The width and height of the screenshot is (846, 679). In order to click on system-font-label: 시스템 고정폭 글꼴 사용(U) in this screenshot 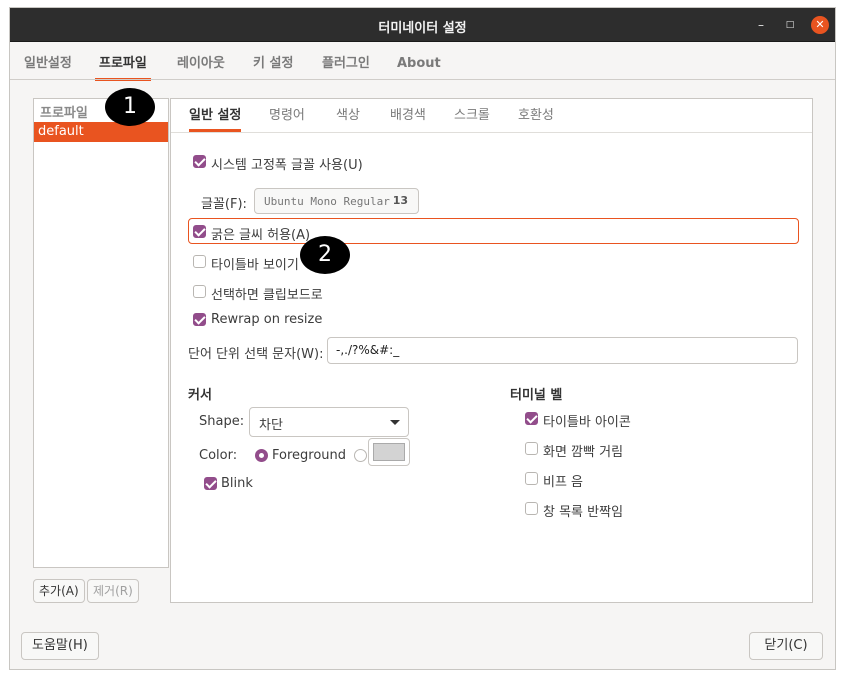, I will do `click(287, 165)`.